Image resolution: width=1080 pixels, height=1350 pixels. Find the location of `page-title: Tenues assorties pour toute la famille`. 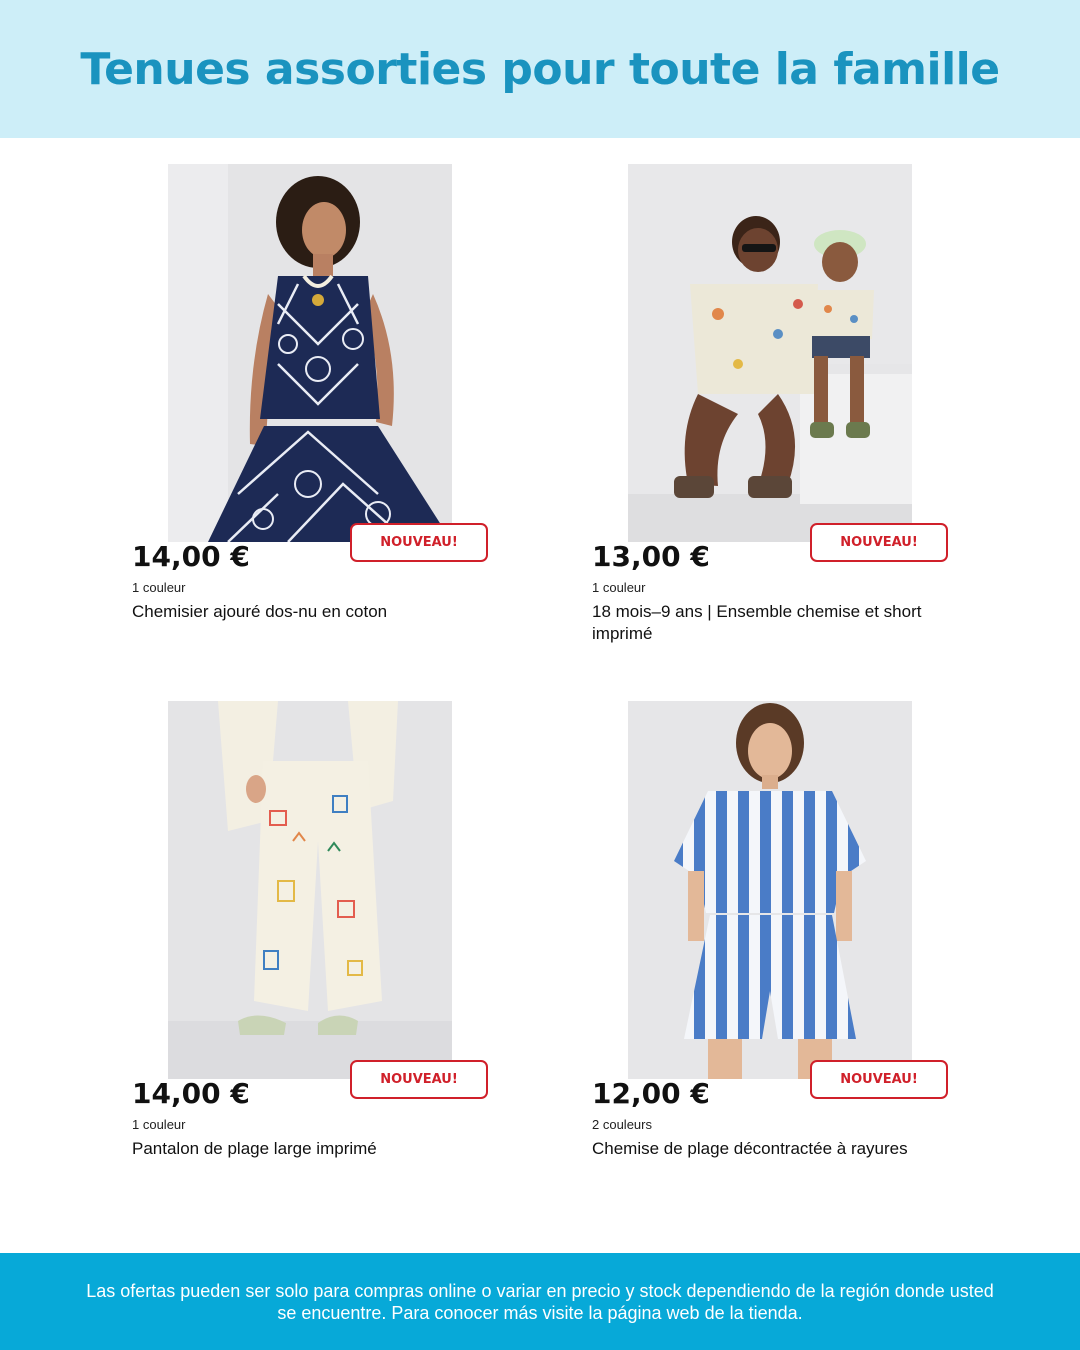

page-title: Tenues assorties pour toute la famille is located at coordinates (540, 69).